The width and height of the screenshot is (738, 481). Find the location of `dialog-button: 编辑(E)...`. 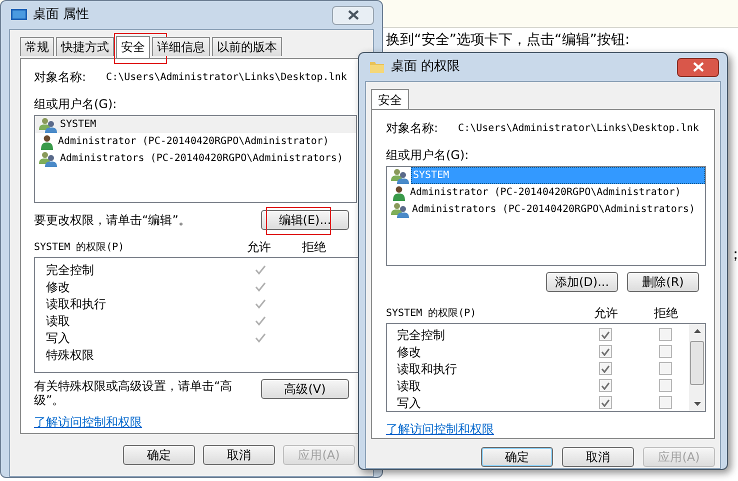

dialog-button: 编辑(E)... is located at coordinates (305, 220).